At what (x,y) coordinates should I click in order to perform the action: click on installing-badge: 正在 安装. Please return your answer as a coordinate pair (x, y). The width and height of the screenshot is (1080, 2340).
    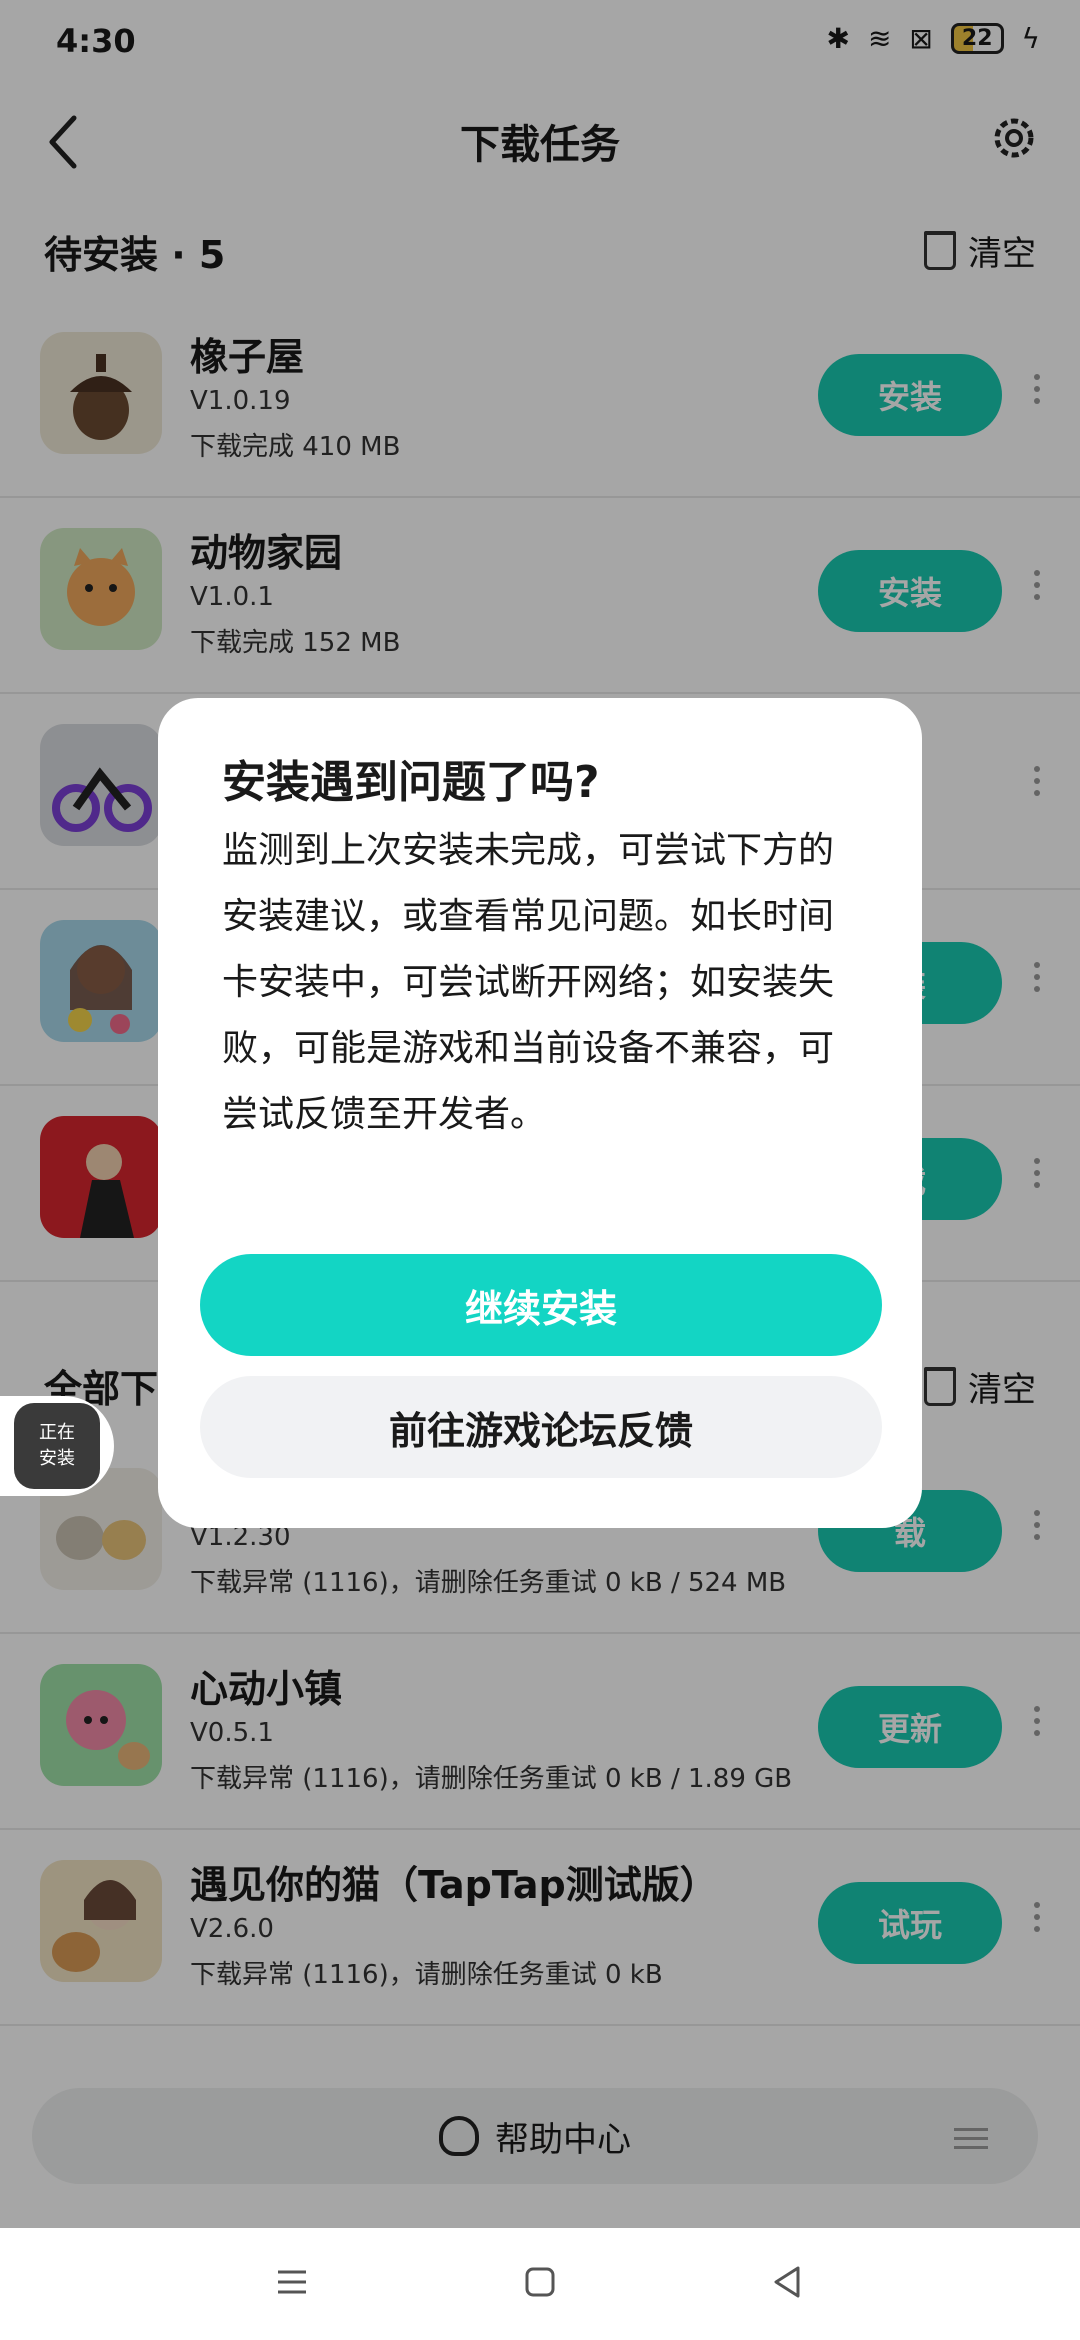
    Looking at the image, I should click on (57, 1446).